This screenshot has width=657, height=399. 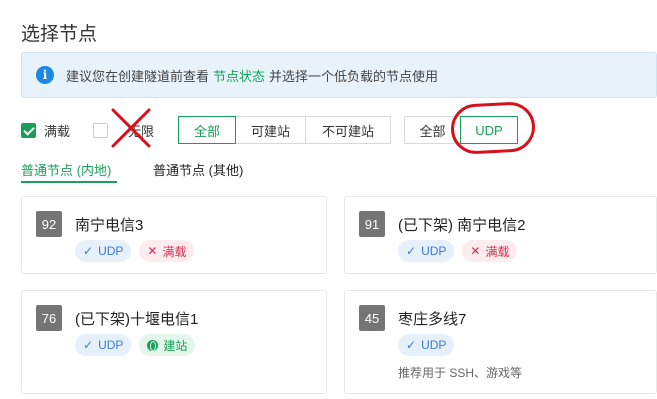 I want to click on node-id-badge: 91, so click(x=372, y=224).